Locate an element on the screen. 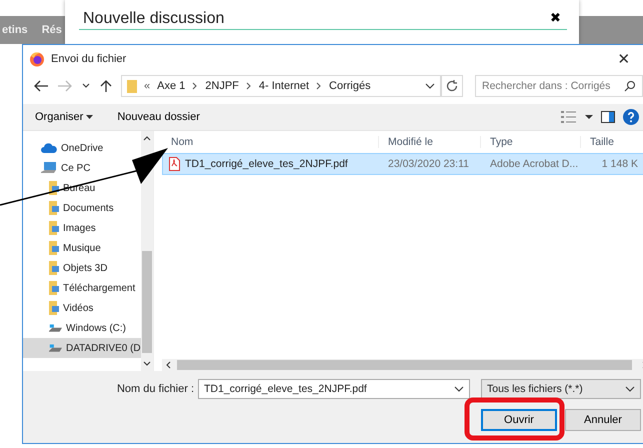  column-header: Modifié le is located at coordinates (430, 142).